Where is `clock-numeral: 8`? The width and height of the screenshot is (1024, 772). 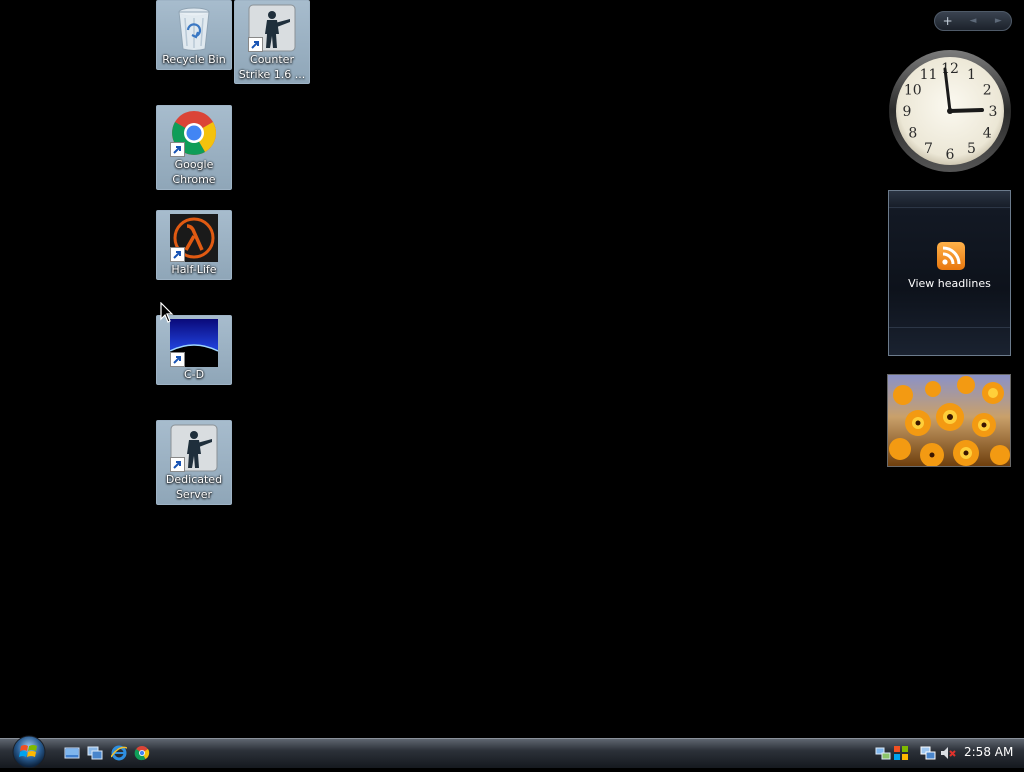 clock-numeral: 8 is located at coordinates (912, 134).